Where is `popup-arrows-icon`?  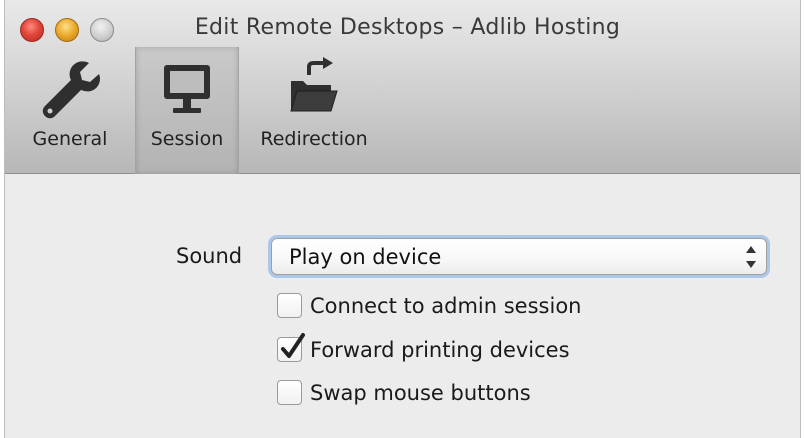
popup-arrows-icon is located at coordinates (751, 257).